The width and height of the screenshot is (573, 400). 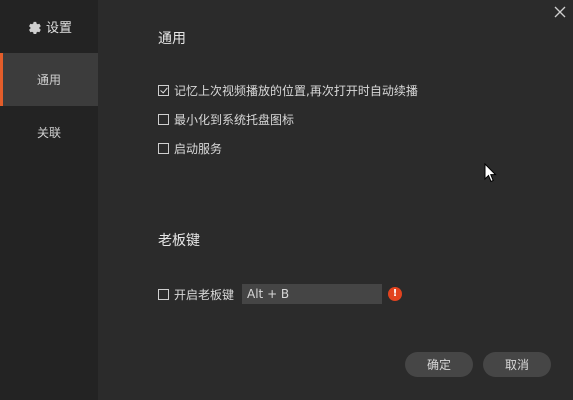 I want to click on minimize-to-tray-checkbox, so click(x=163, y=119).